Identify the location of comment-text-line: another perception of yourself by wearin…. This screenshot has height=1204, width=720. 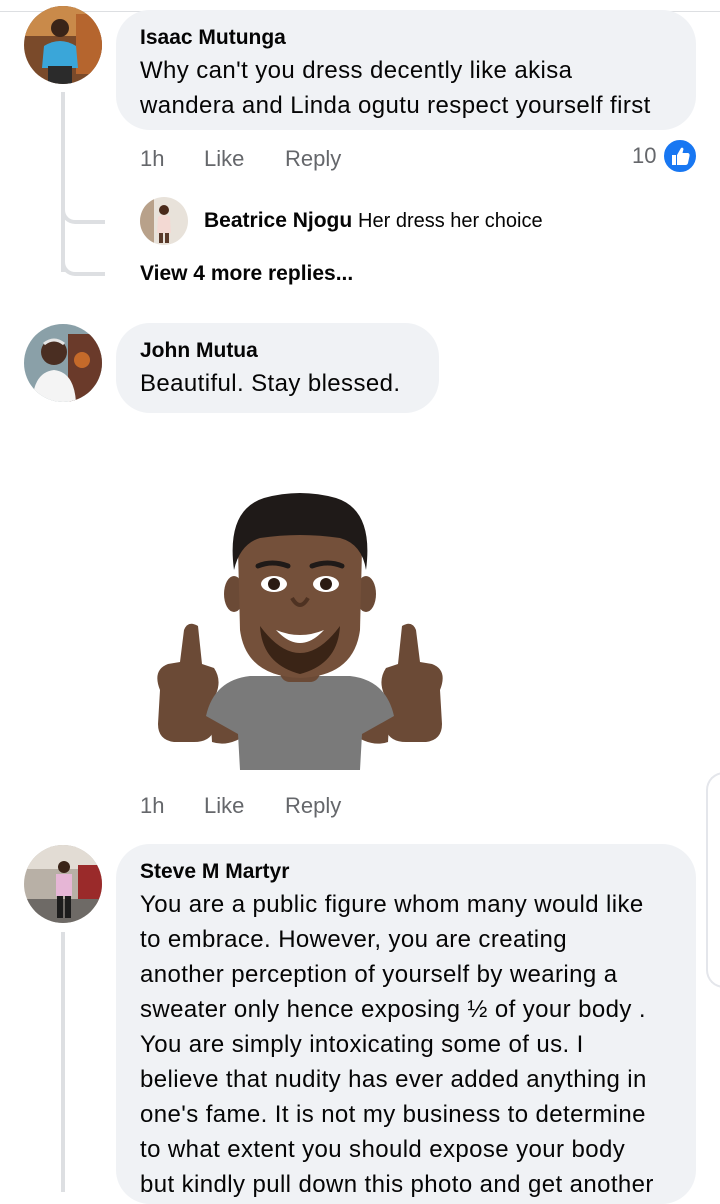
(379, 974).